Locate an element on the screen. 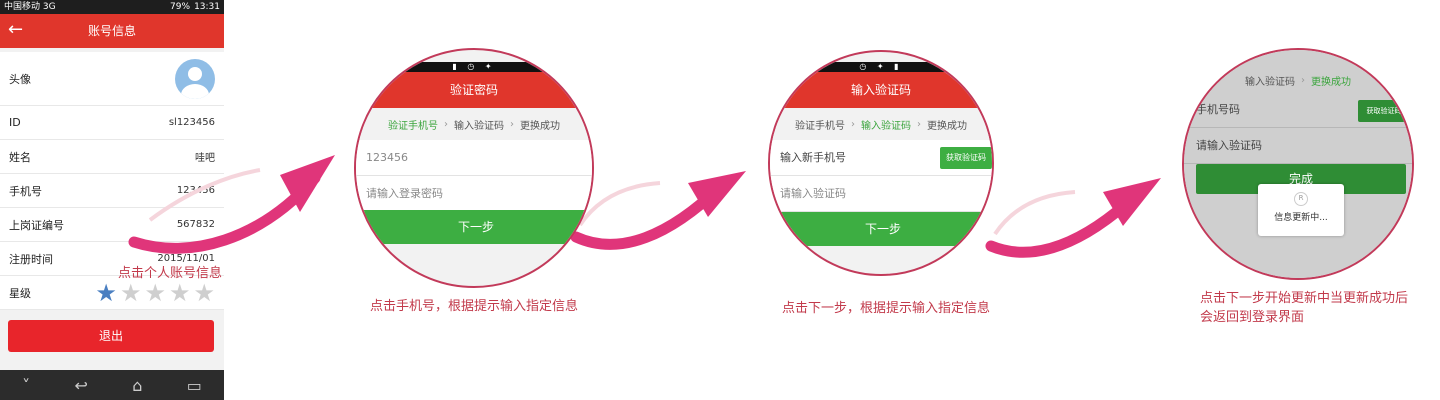  row-label: 上岗证编号 is located at coordinates (36, 225).